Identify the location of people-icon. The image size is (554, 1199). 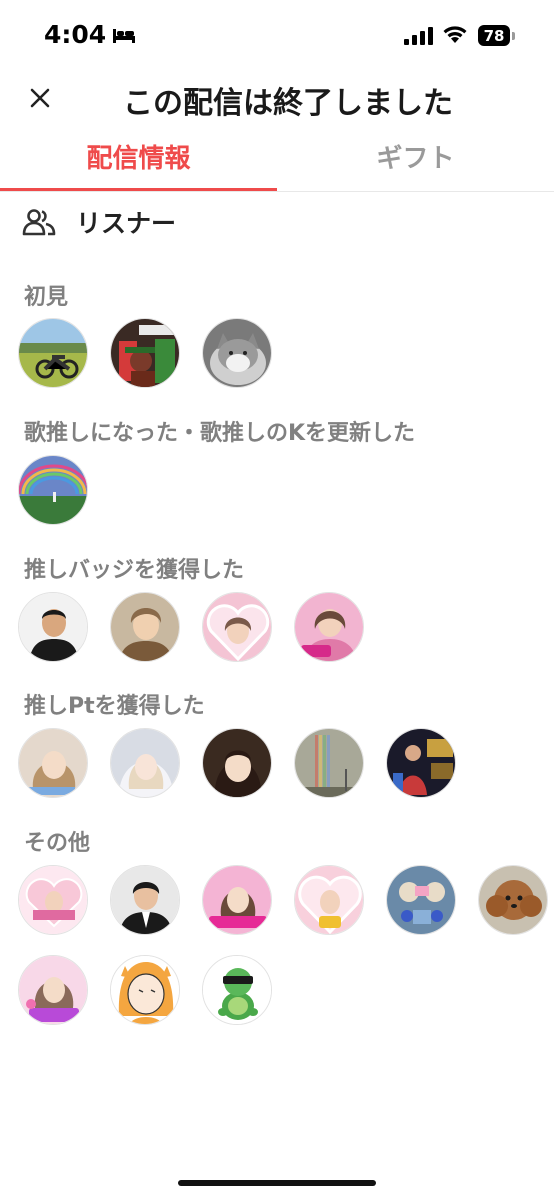
(39, 222).